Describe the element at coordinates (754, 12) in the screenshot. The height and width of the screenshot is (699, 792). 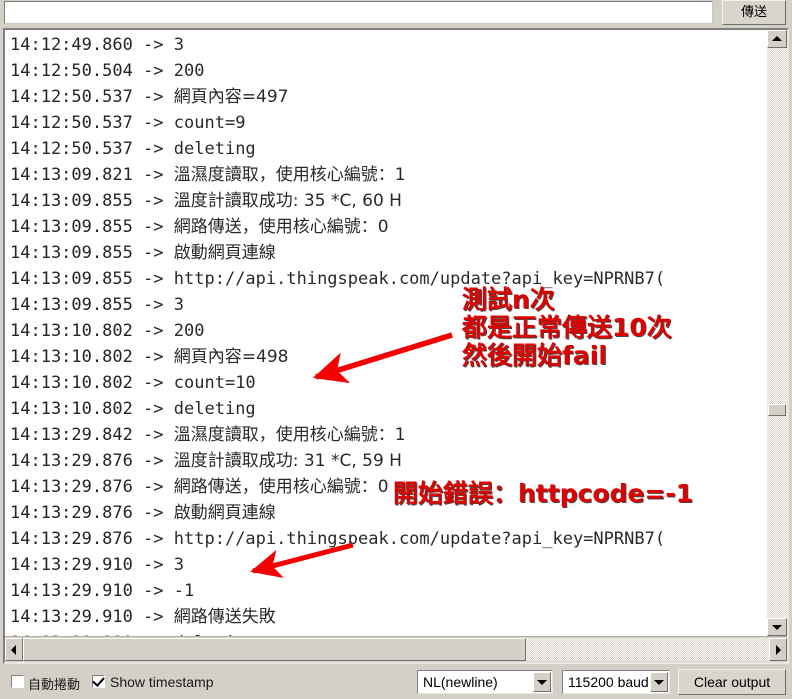
I see `send-button: 傳送` at that location.